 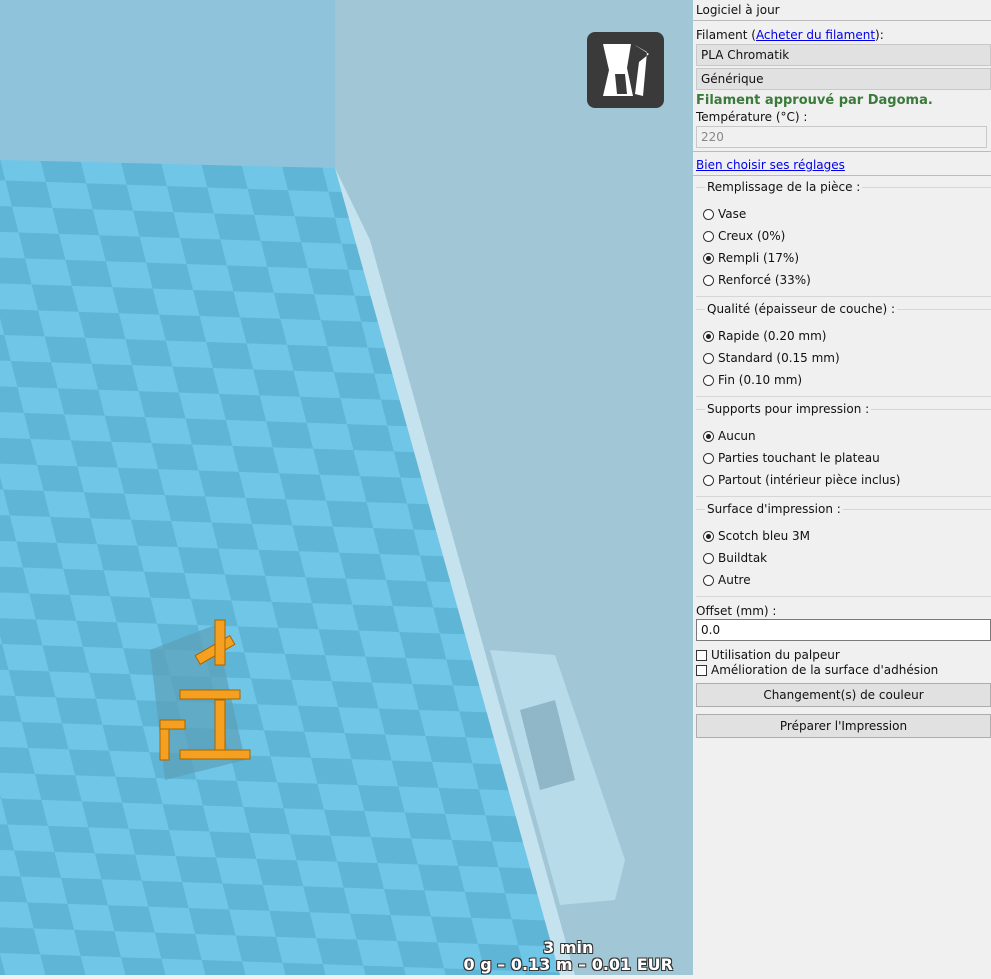 I want to click on settings-guide-link: Bien choisir ses réglages, so click(x=770, y=165).